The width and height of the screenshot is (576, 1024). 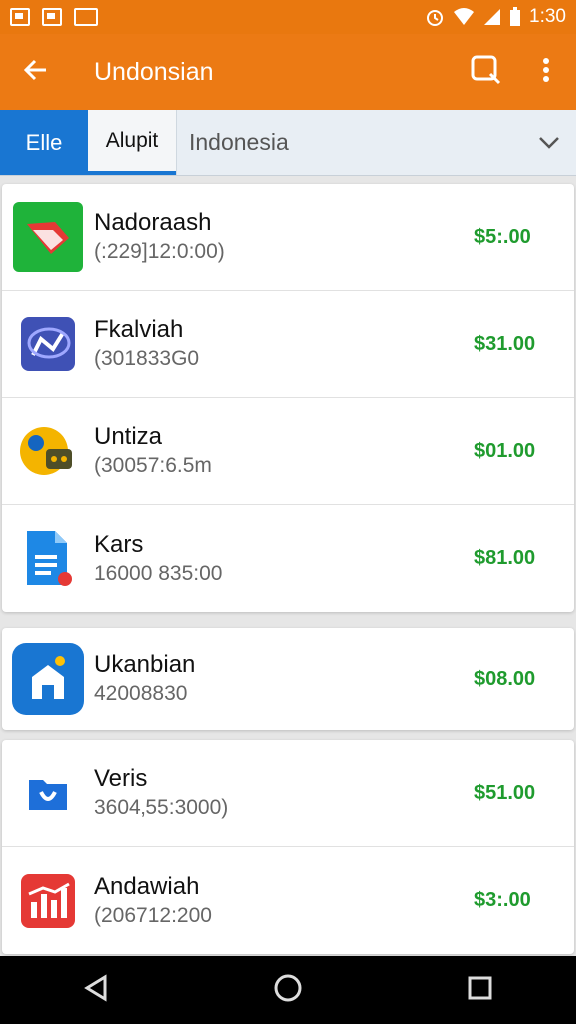 I want to click on page-title: Undonsian, so click(x=154, y=71).